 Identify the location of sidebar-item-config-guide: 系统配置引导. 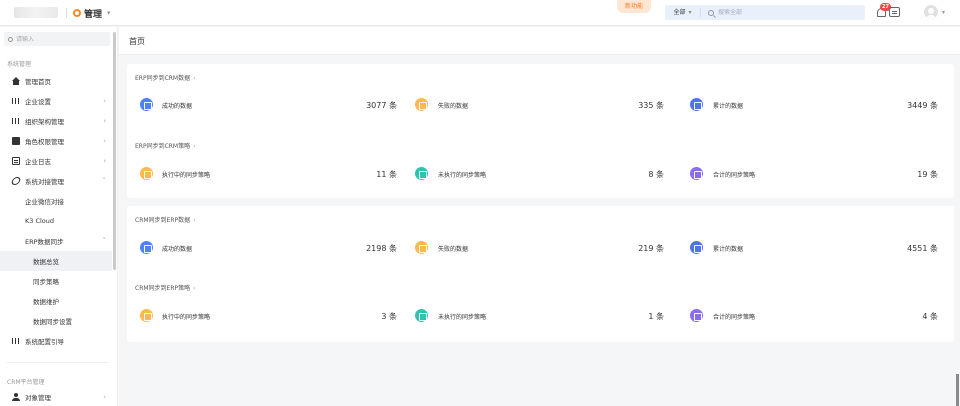
(56, 341).